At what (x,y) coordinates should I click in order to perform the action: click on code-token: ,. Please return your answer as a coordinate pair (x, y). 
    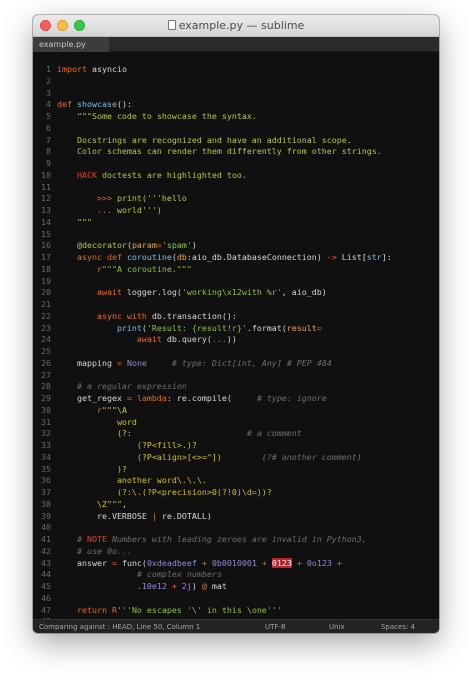
    Looking at the image, I should click on (124, 503).